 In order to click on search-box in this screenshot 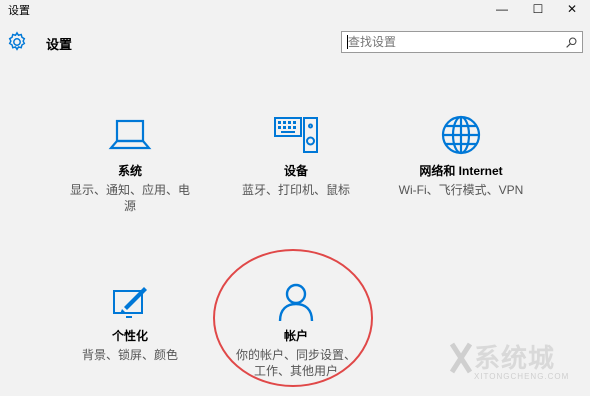, I will do `click(462, 42)`.